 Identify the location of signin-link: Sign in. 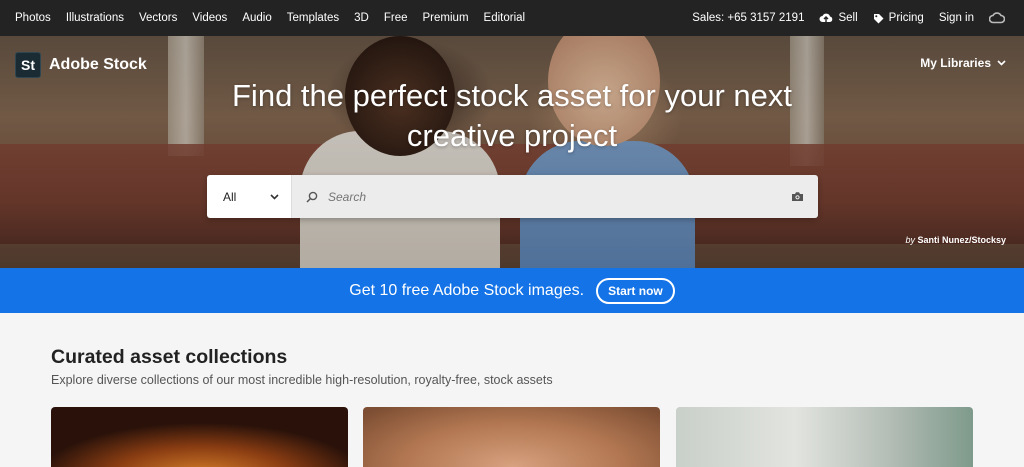
(956, 18).